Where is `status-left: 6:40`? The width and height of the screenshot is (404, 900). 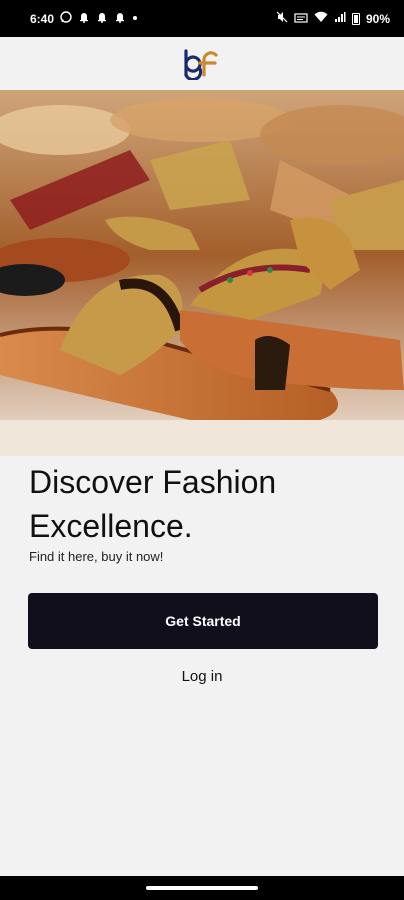
status-left: 6:40 is located at coordinates (84, 18).